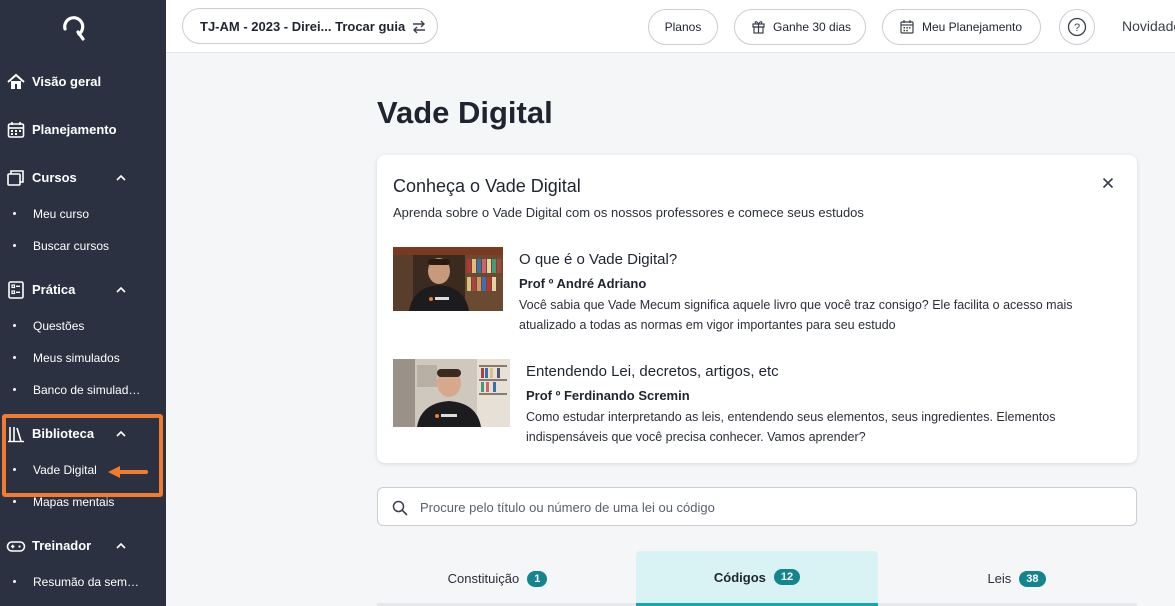 Image resolution: width=1175 pixels, height=606 pixels. I want to click on home-icon, so click(16, 81).